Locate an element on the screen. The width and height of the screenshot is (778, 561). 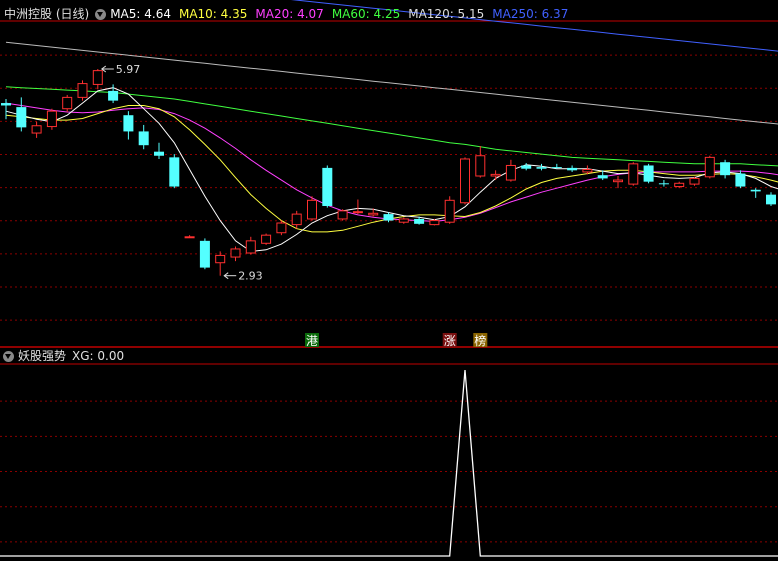
min-price-label: 2.93 is located at coordinates (250, 276).